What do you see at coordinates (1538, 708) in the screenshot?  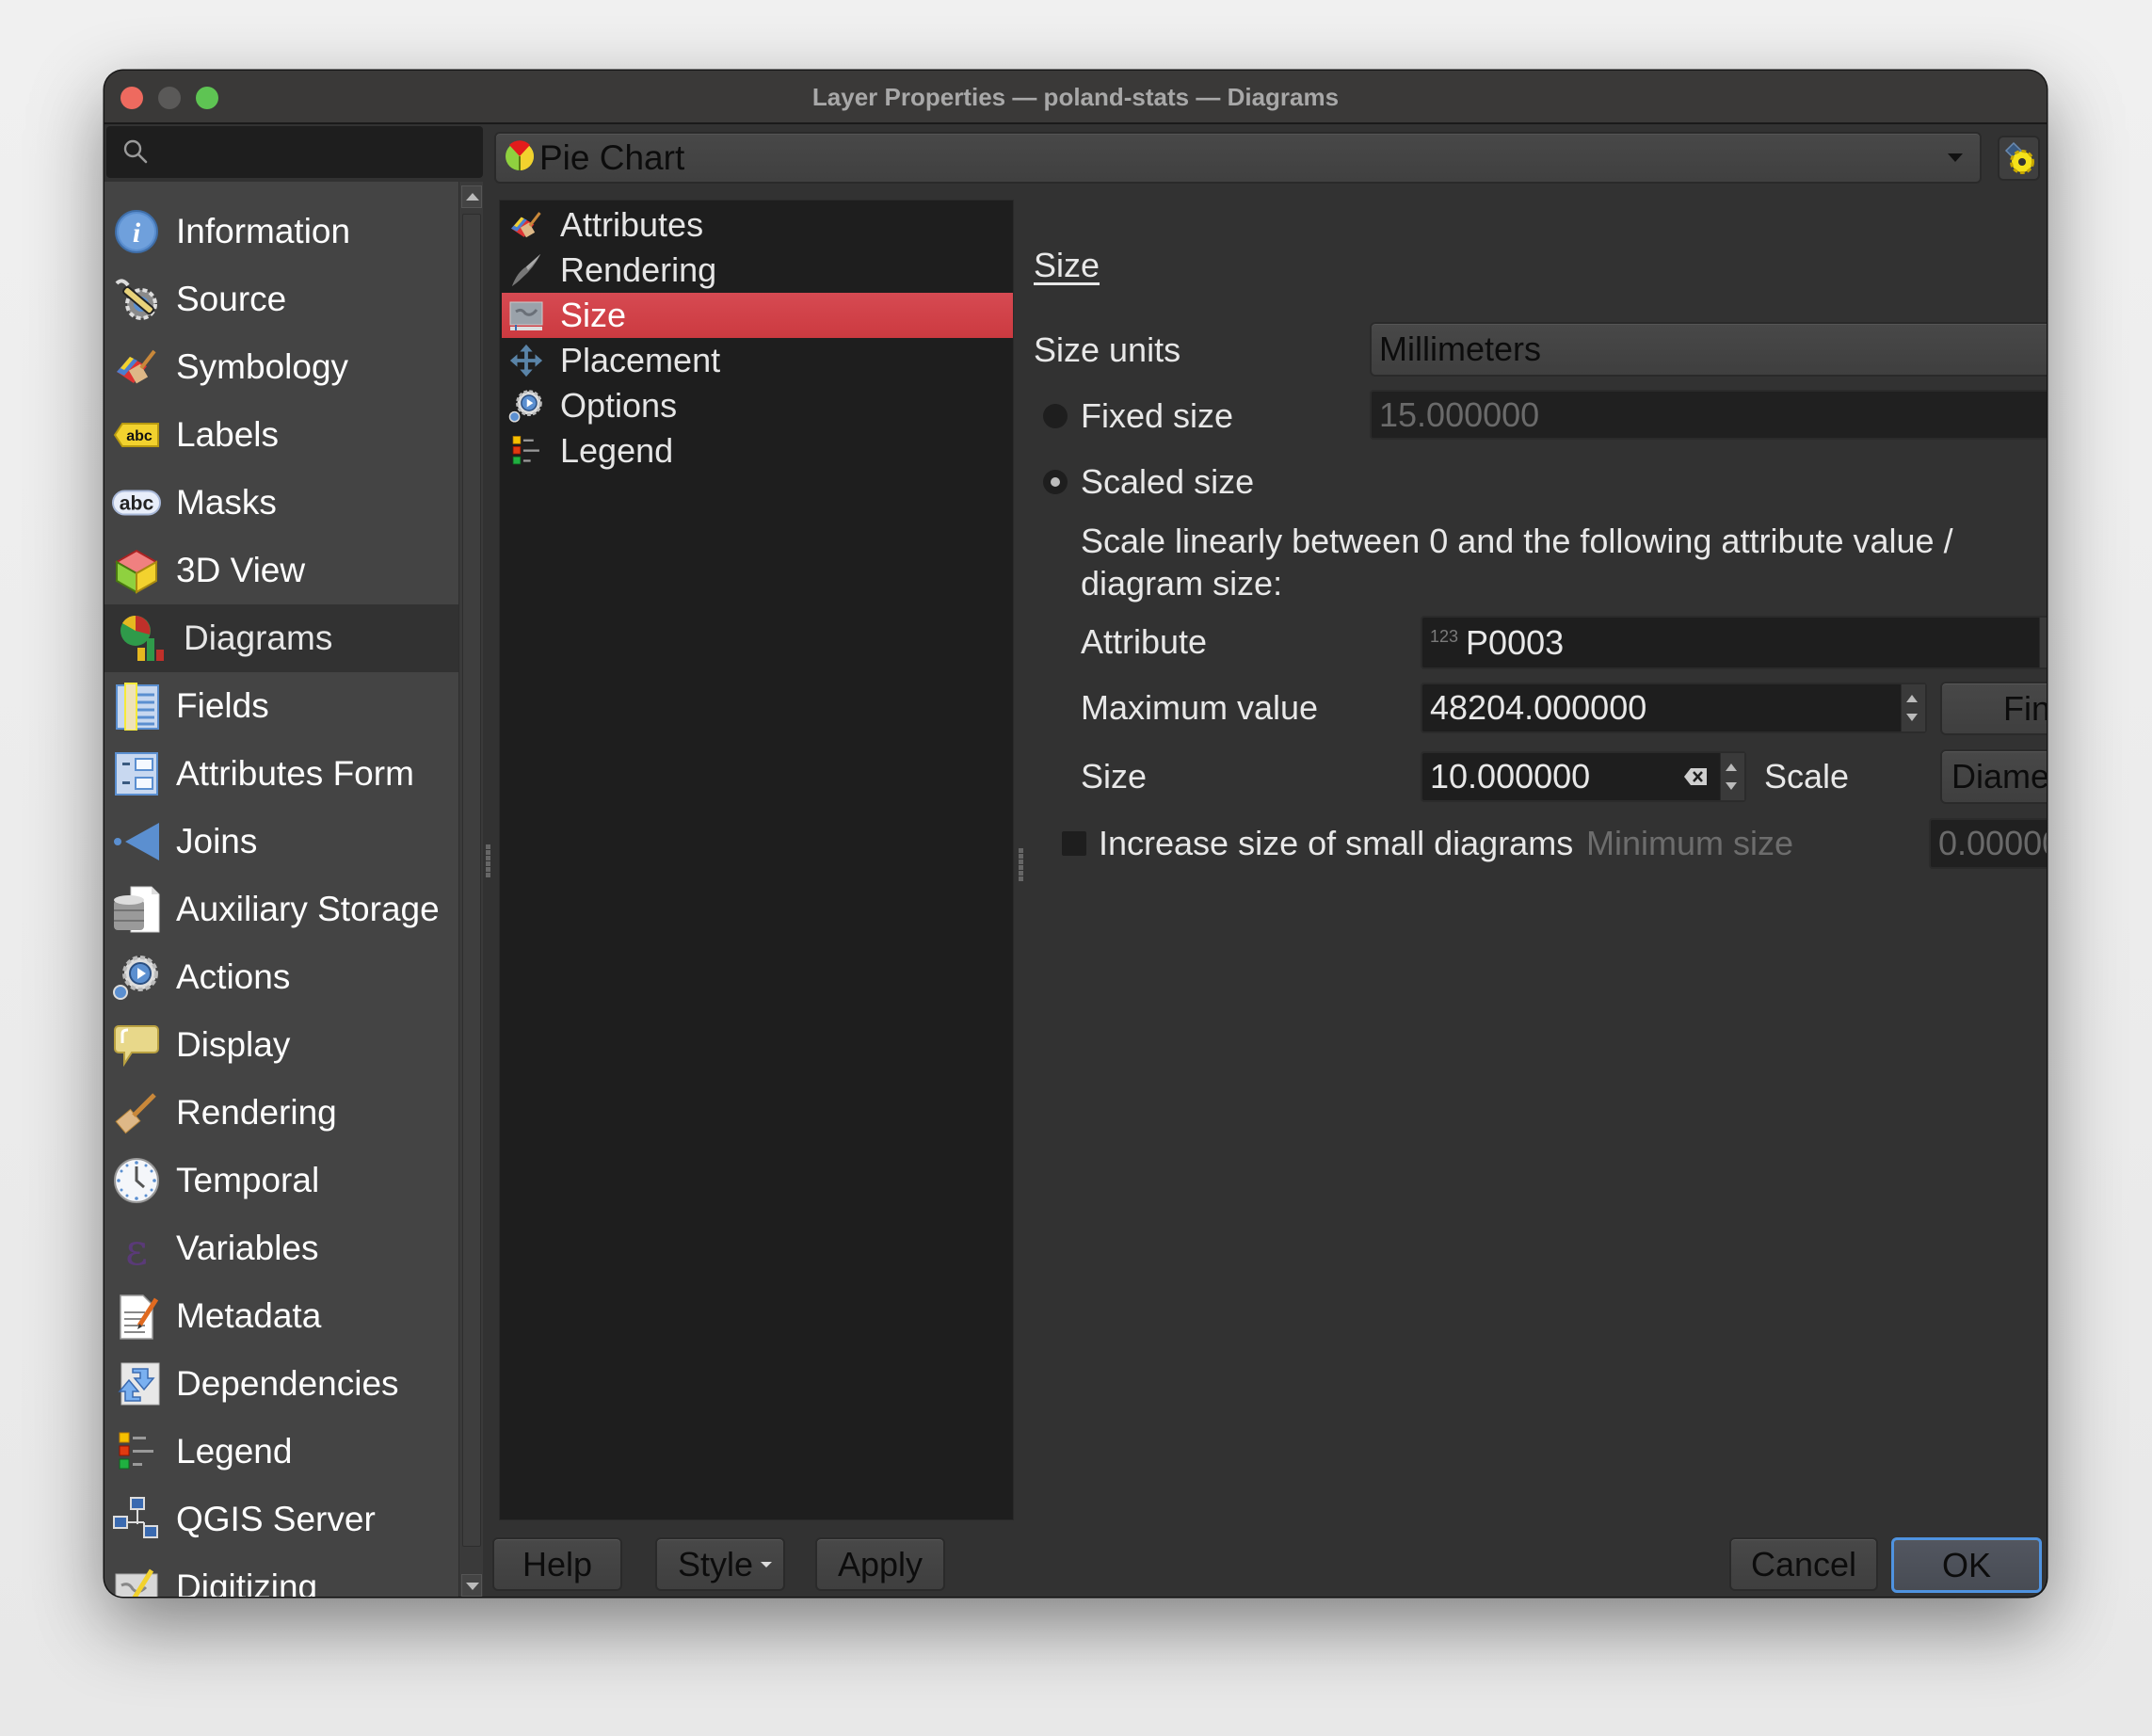 I see `maximum-value: 48204.000000` at bounding box center [1538, 708].